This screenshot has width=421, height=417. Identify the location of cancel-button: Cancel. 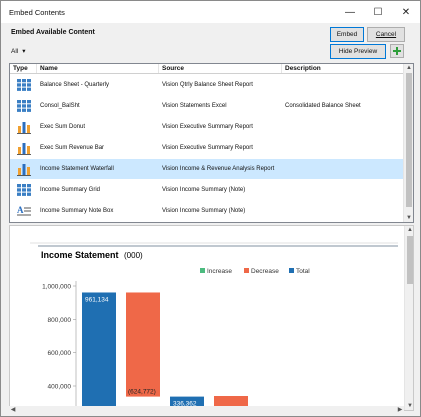
(386, 34).